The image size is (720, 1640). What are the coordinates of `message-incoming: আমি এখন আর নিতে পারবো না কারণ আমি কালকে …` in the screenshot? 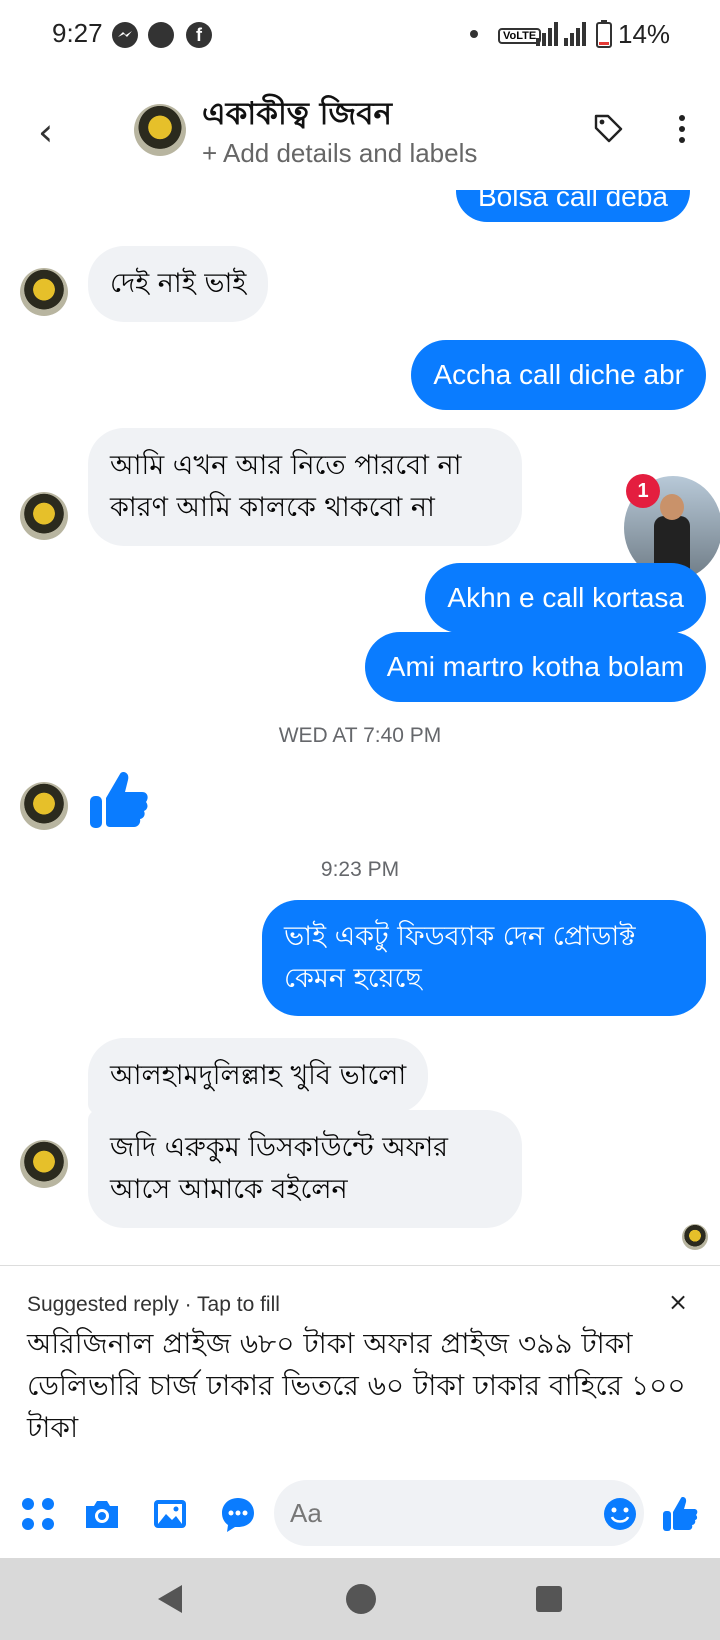 It's located at (305, 487).